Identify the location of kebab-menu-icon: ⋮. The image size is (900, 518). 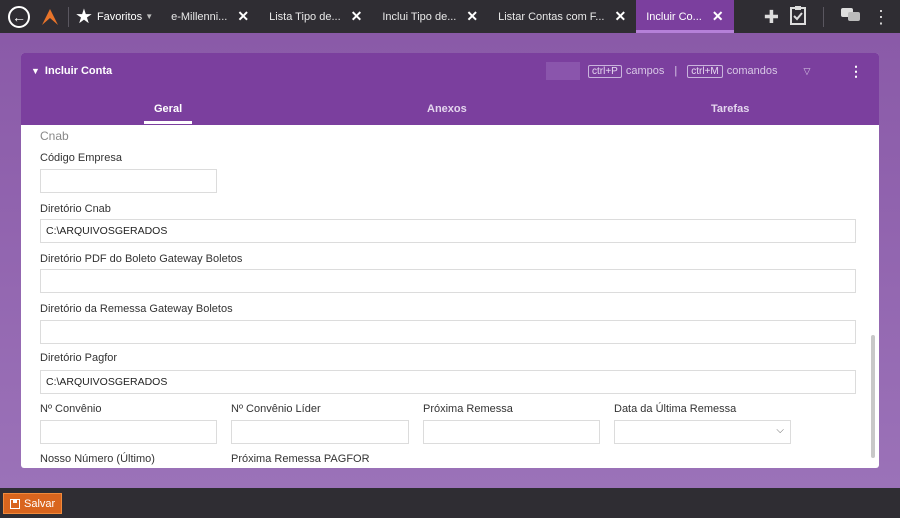
(881, 17).